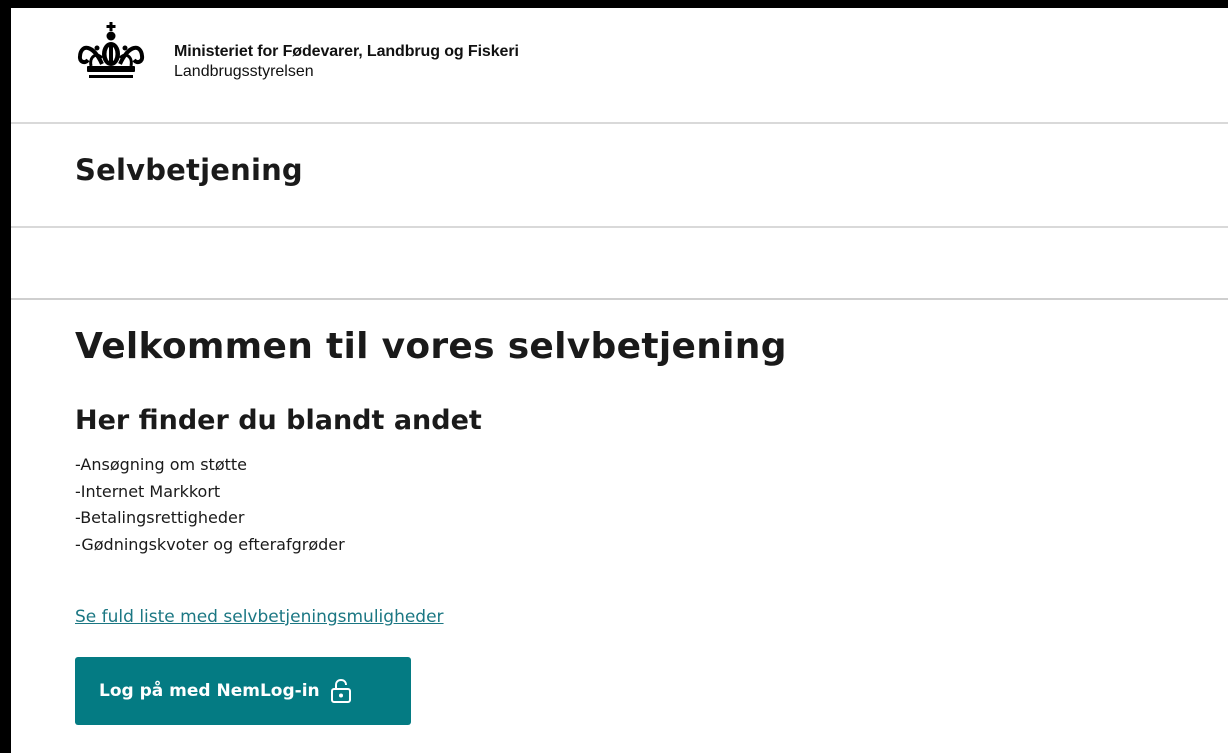 The image size is (1228, 753). Describe the element at coordinates (278, 420) in the screenshot. I see `features-heading: Her finder du blandt andet` at that location.